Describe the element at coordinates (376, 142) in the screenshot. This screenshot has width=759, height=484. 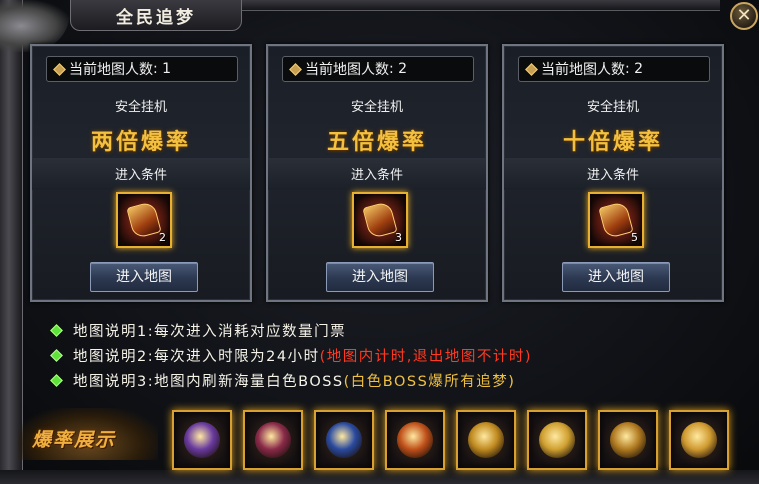
I see `drop-rate-label: 五倍爆率` at that location.